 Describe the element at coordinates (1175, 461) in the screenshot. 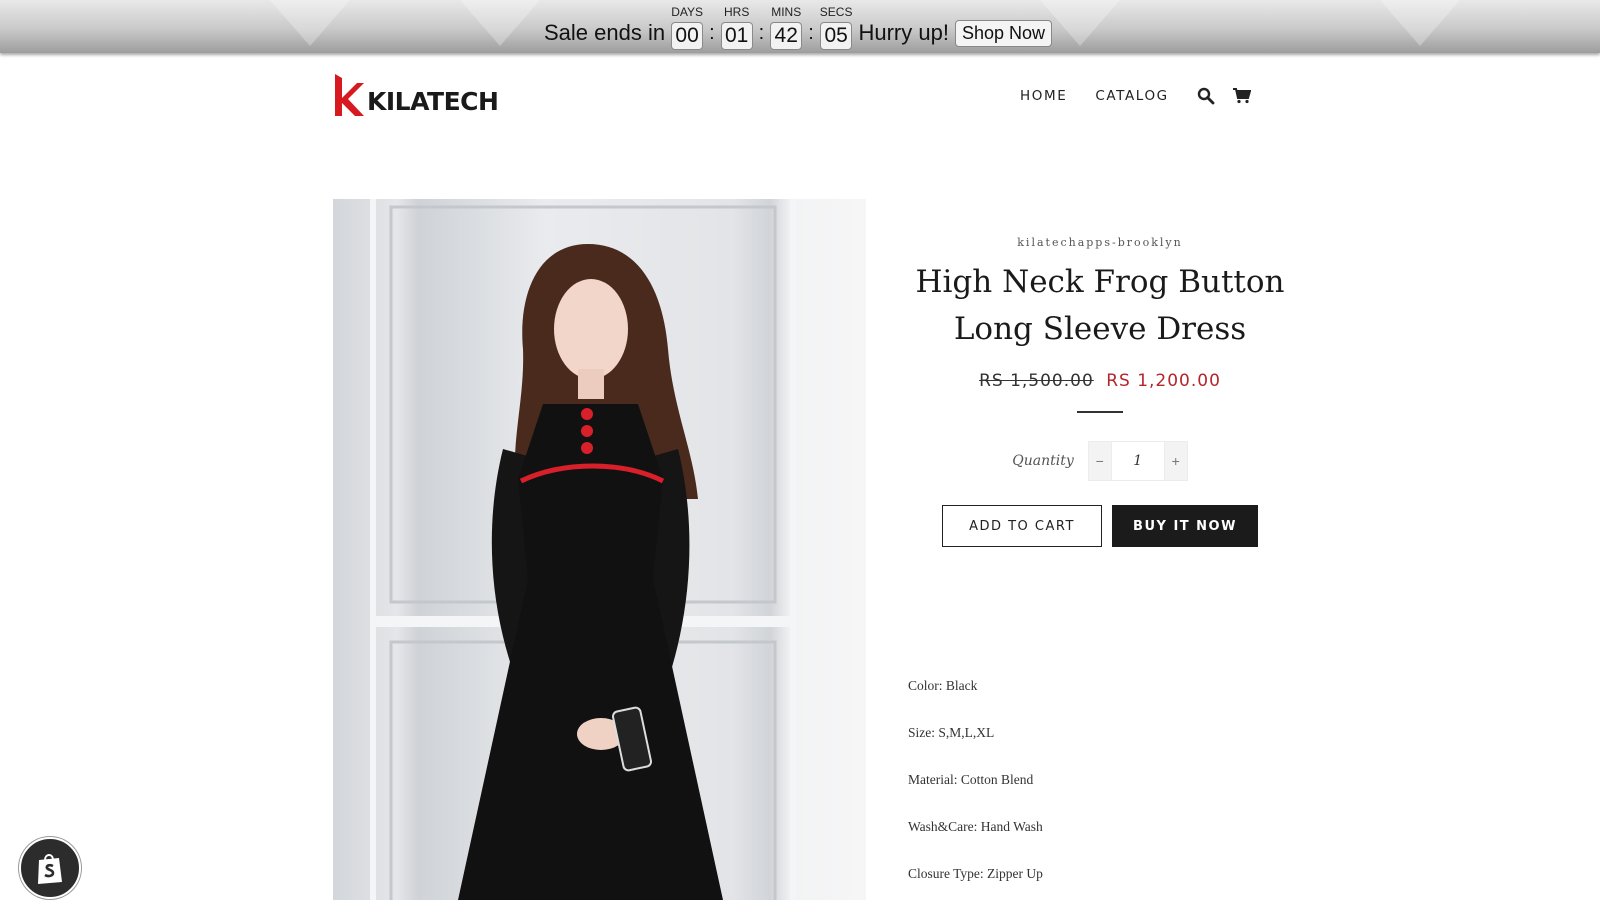

I see `quantity-increase-button: +` at that location.